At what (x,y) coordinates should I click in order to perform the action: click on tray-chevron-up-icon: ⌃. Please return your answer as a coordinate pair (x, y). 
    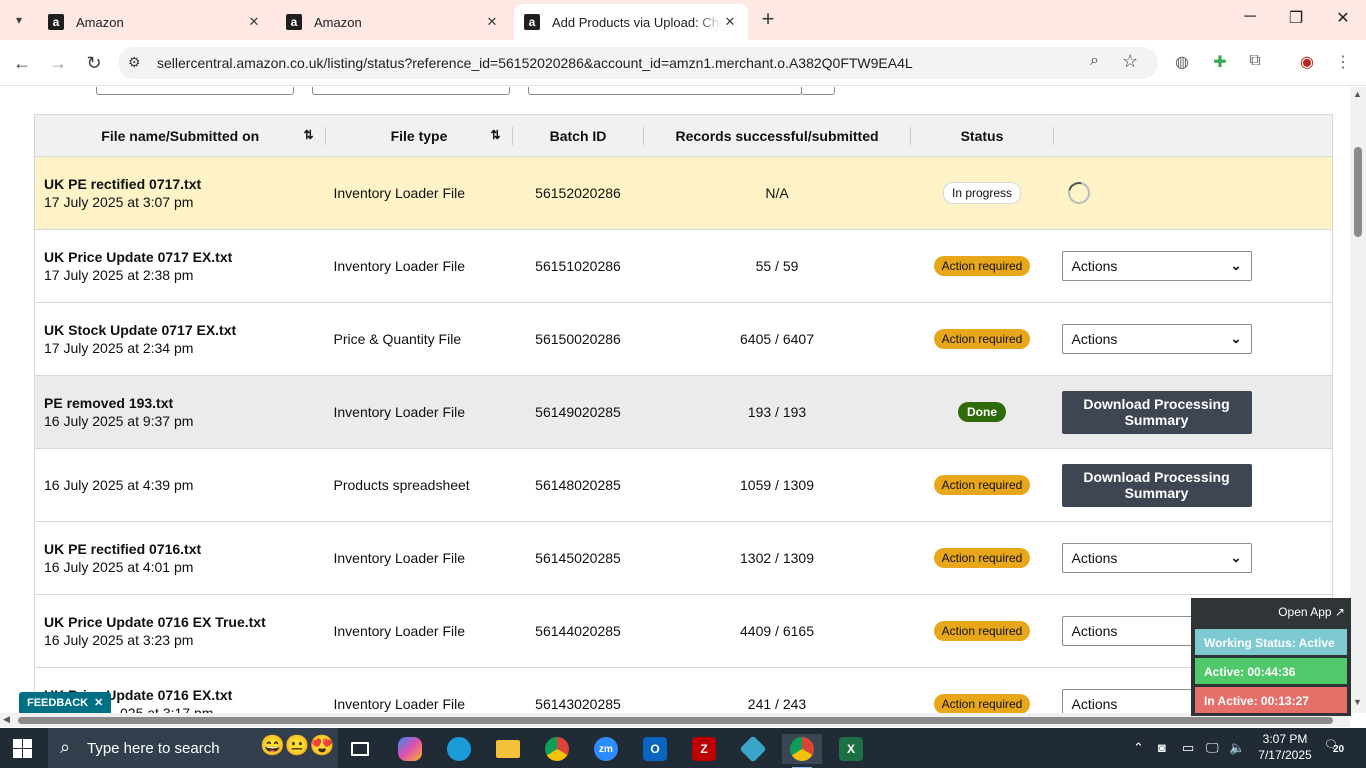
    Looking at the image, I should click on (1138, 748).